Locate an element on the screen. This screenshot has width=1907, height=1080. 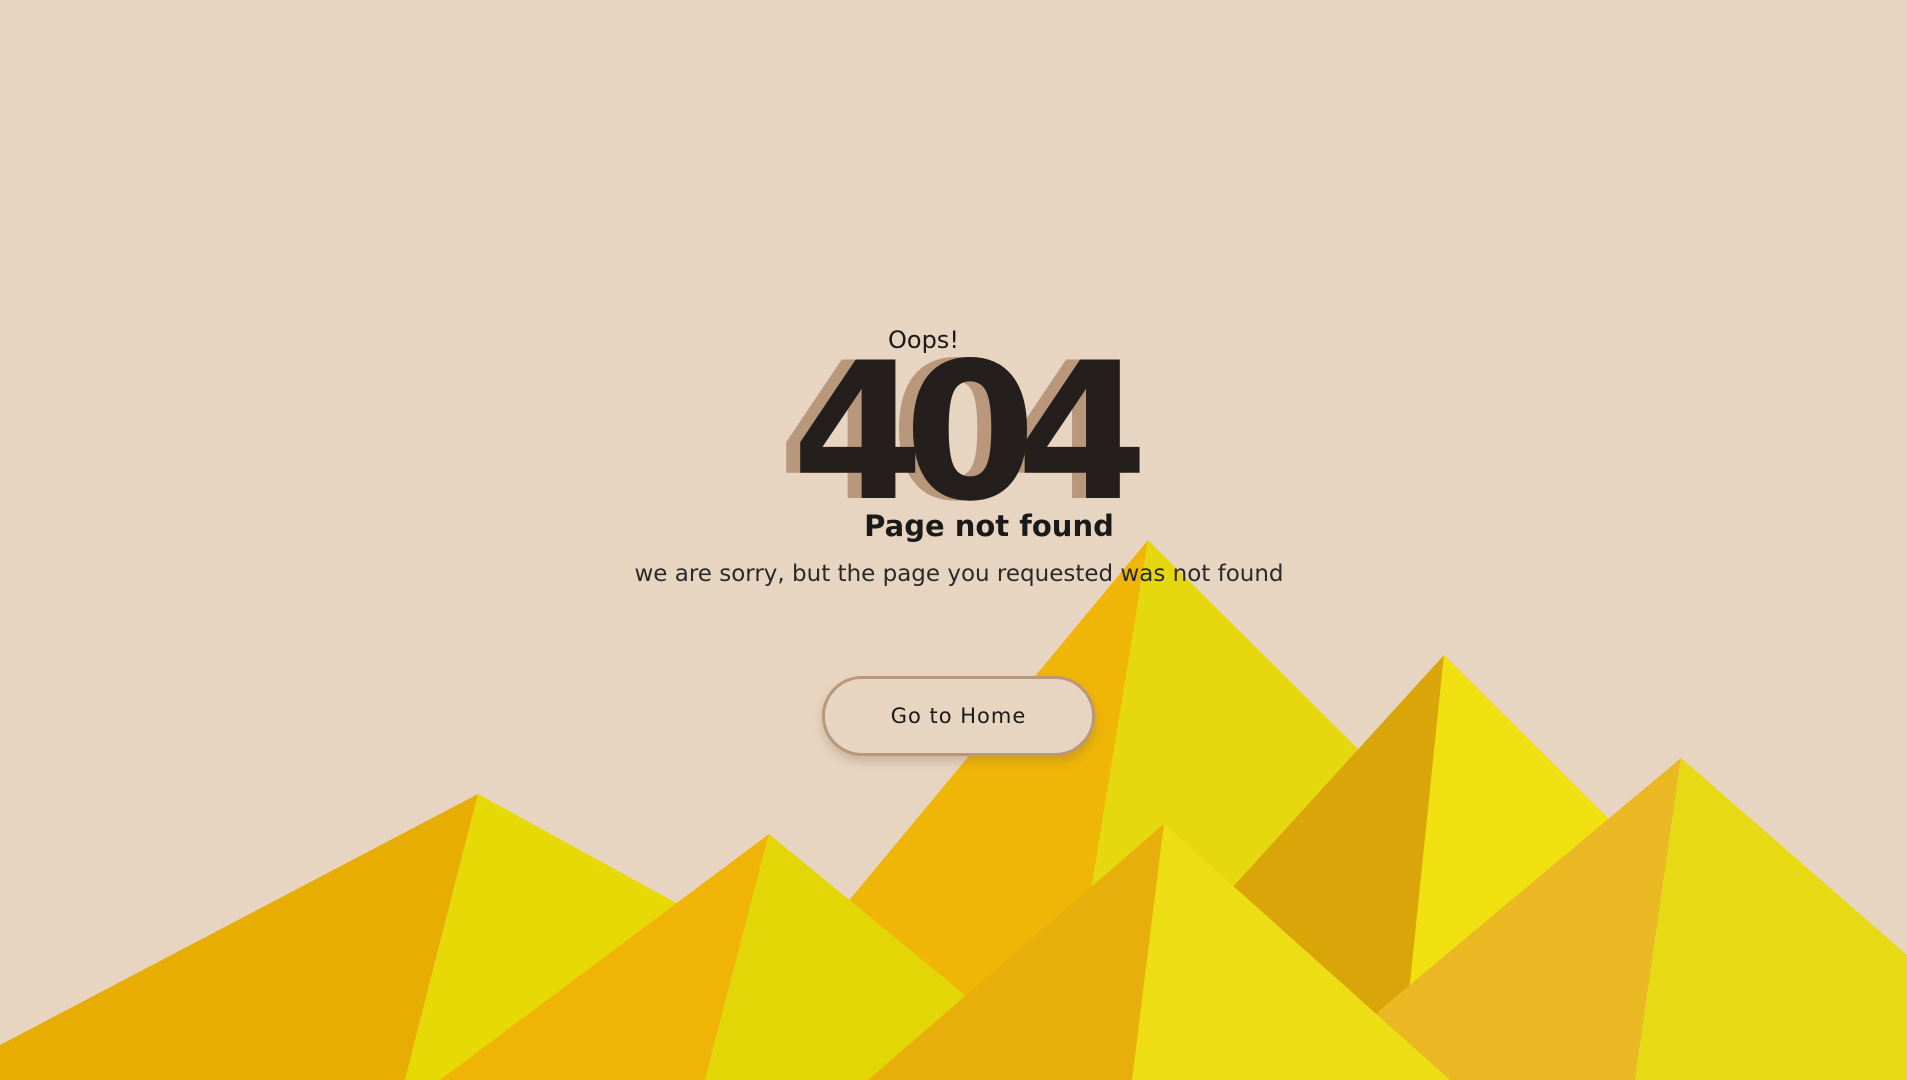
error-code-404: 404 404 is located at coordinates (969, 430).